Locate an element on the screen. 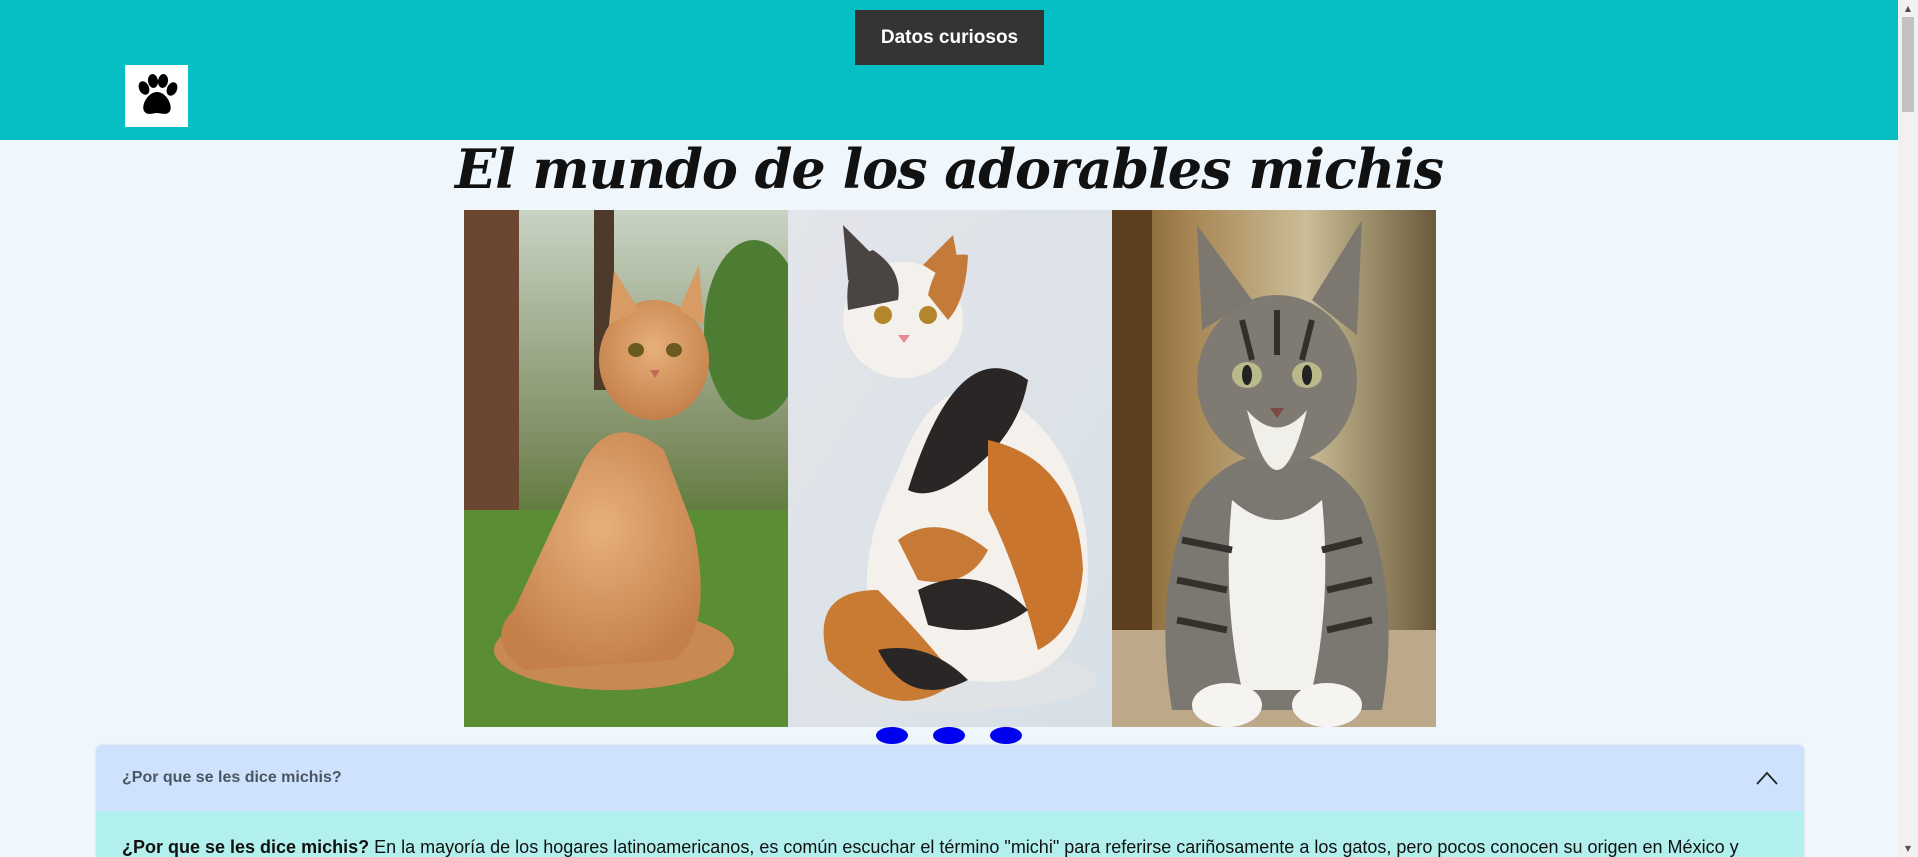 The image size is (1918, 857). carousel-indicators is located at coordinates (949, 735).